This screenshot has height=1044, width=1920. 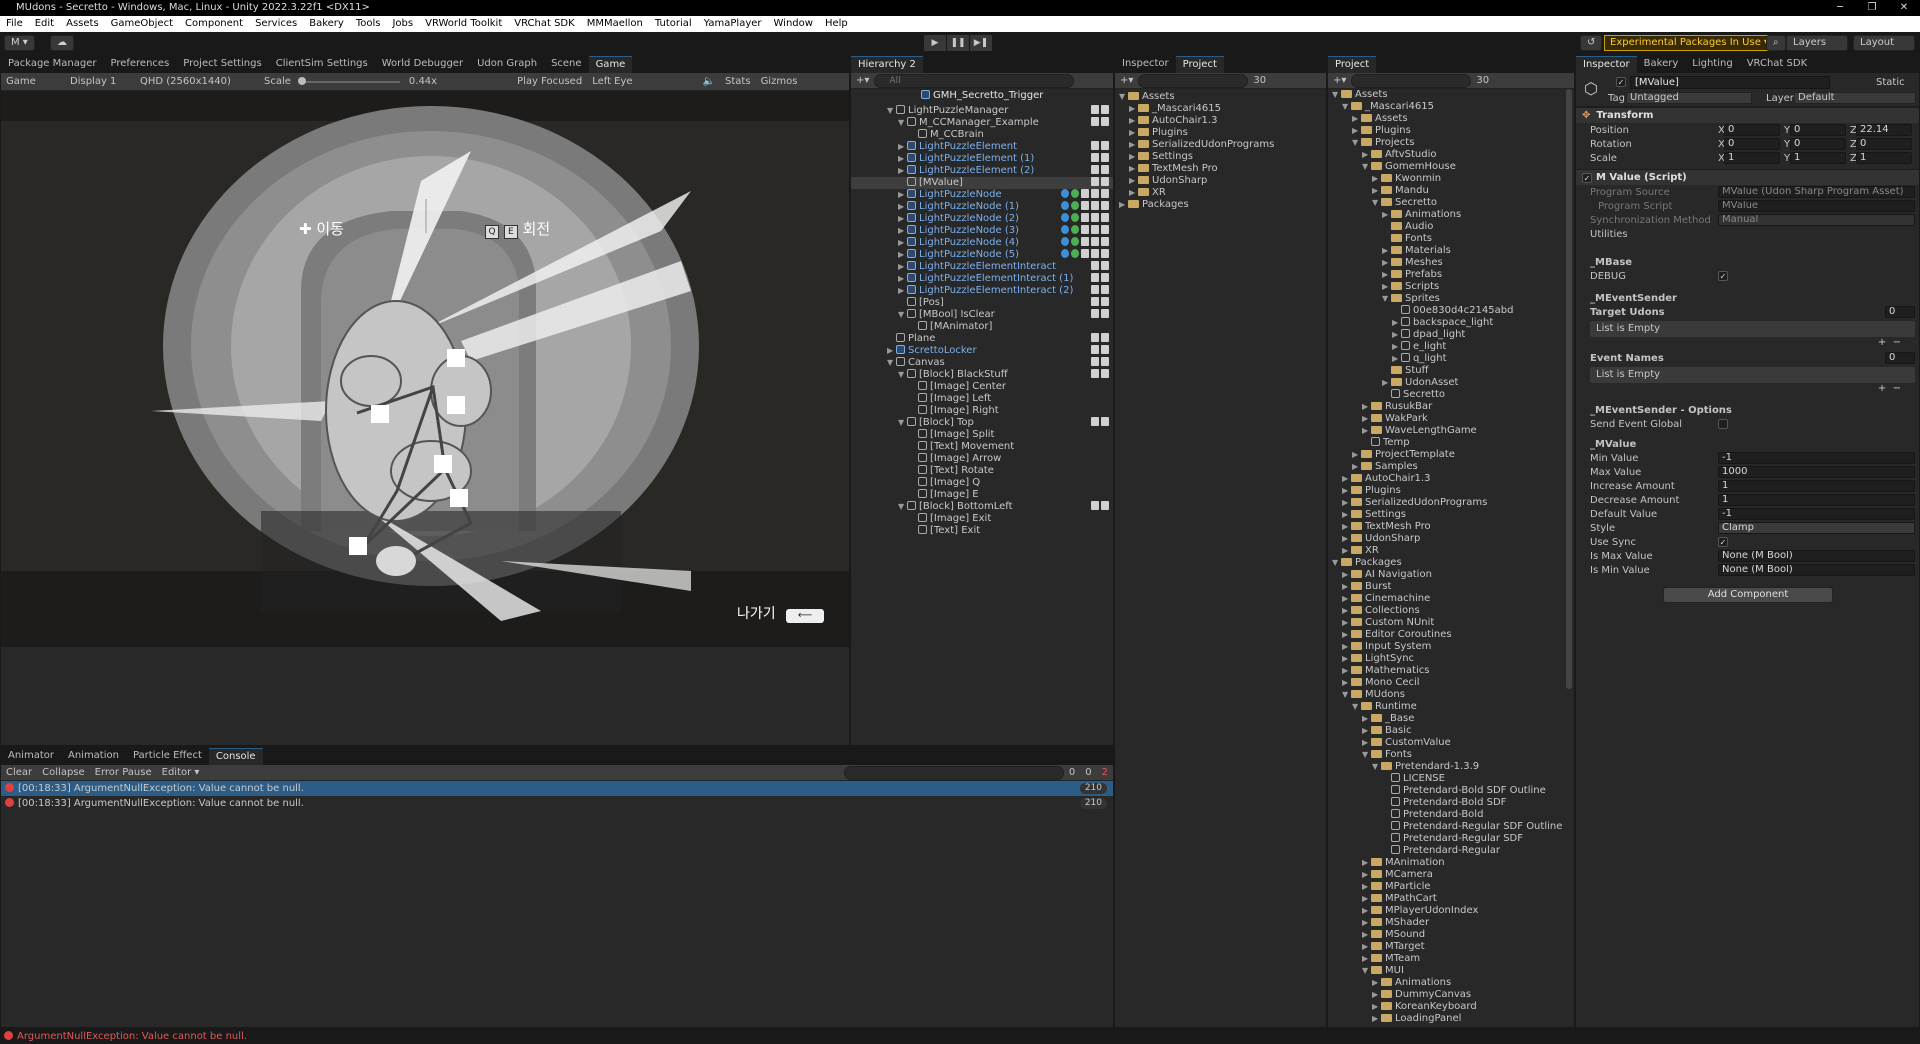 I want to click on menu-item-services: Services, so click(x=276, y=24).